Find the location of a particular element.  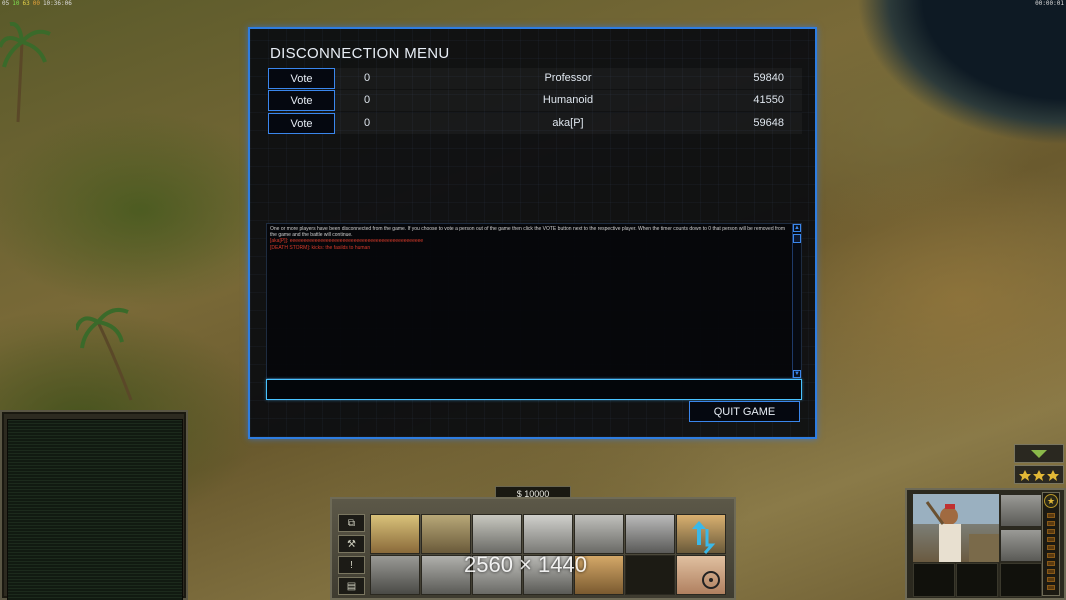

vote-button-akap: Vote is located at coordinates (301, 123).